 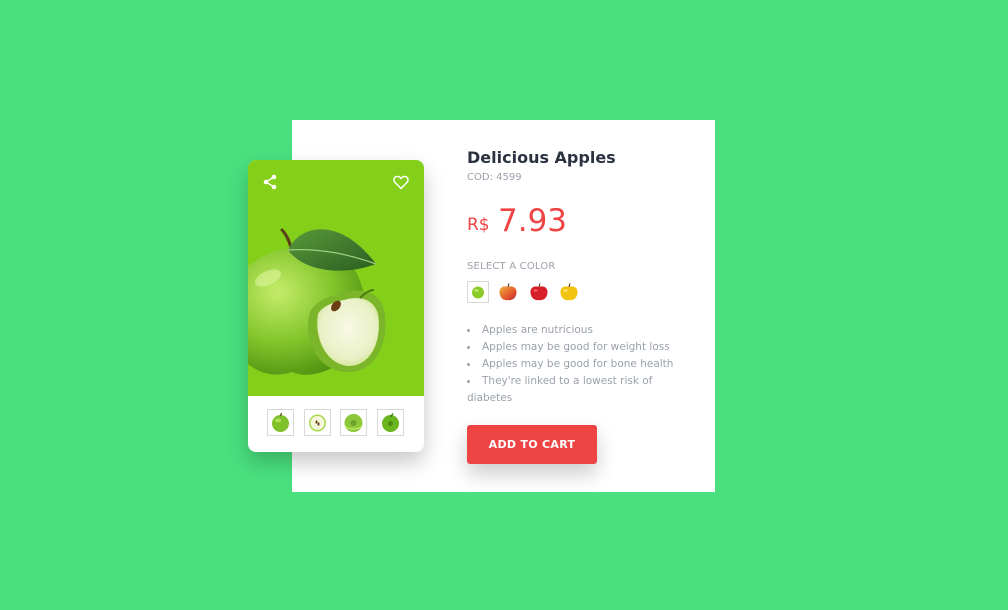 I want to click on color-swatch-green, so click(x=478, y=292).